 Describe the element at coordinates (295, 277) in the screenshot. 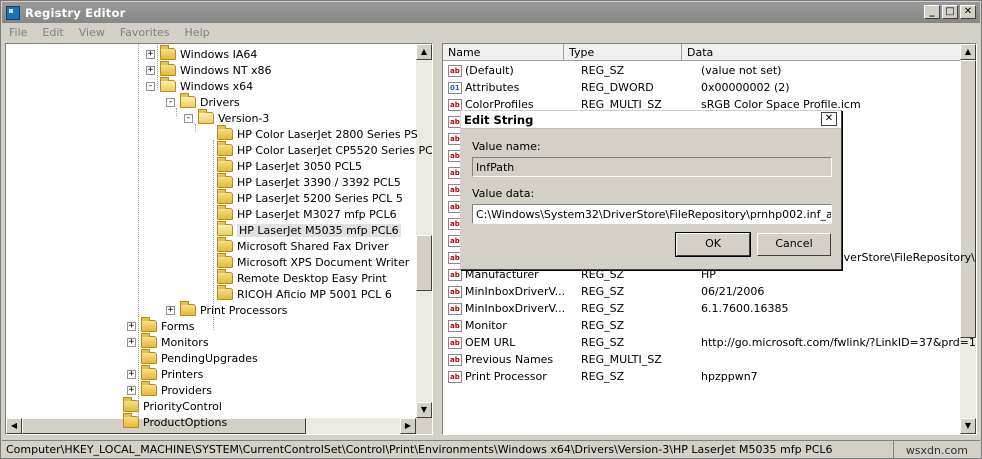

I see `tree-node: Remote Desktop Easy Print` at that location.